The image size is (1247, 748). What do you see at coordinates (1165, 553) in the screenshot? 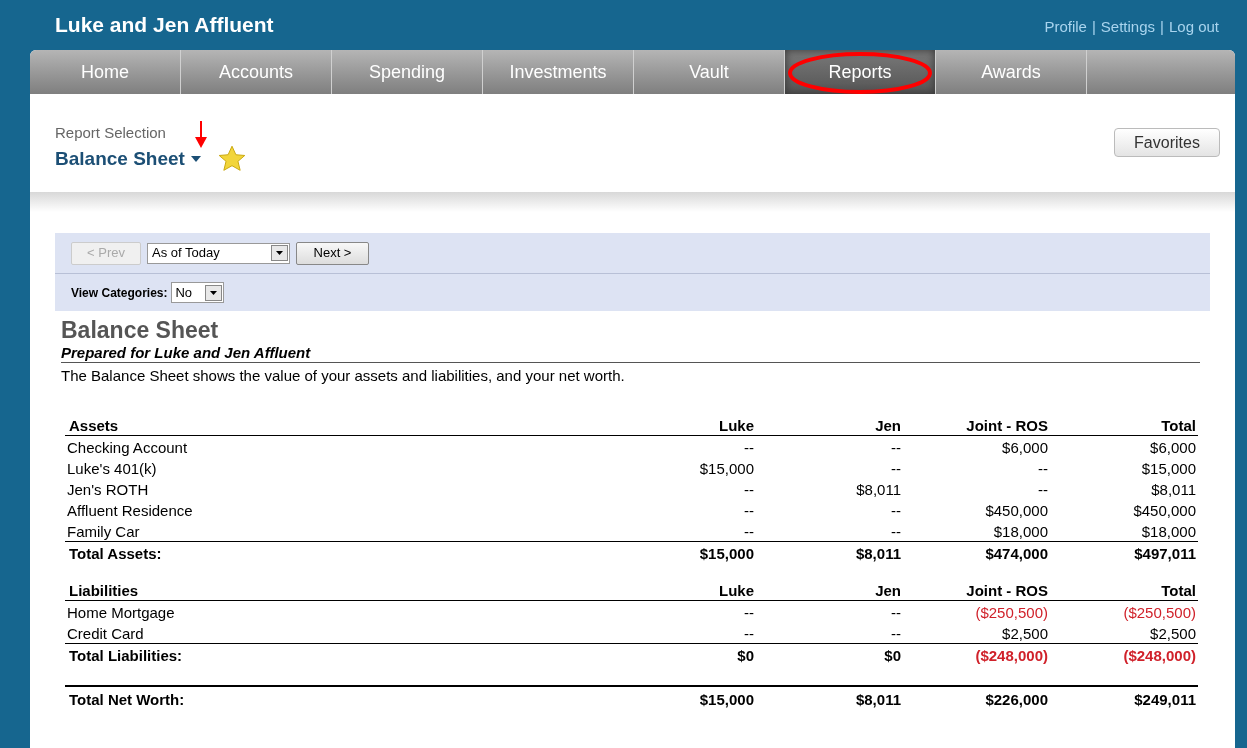
I see `table-cell-text: $497,011` at bounding box center [1165, 553].